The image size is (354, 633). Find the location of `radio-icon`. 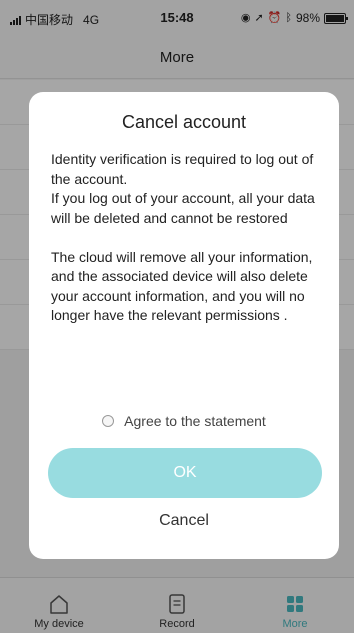

radio-icon is located at coordinates (108, 421).